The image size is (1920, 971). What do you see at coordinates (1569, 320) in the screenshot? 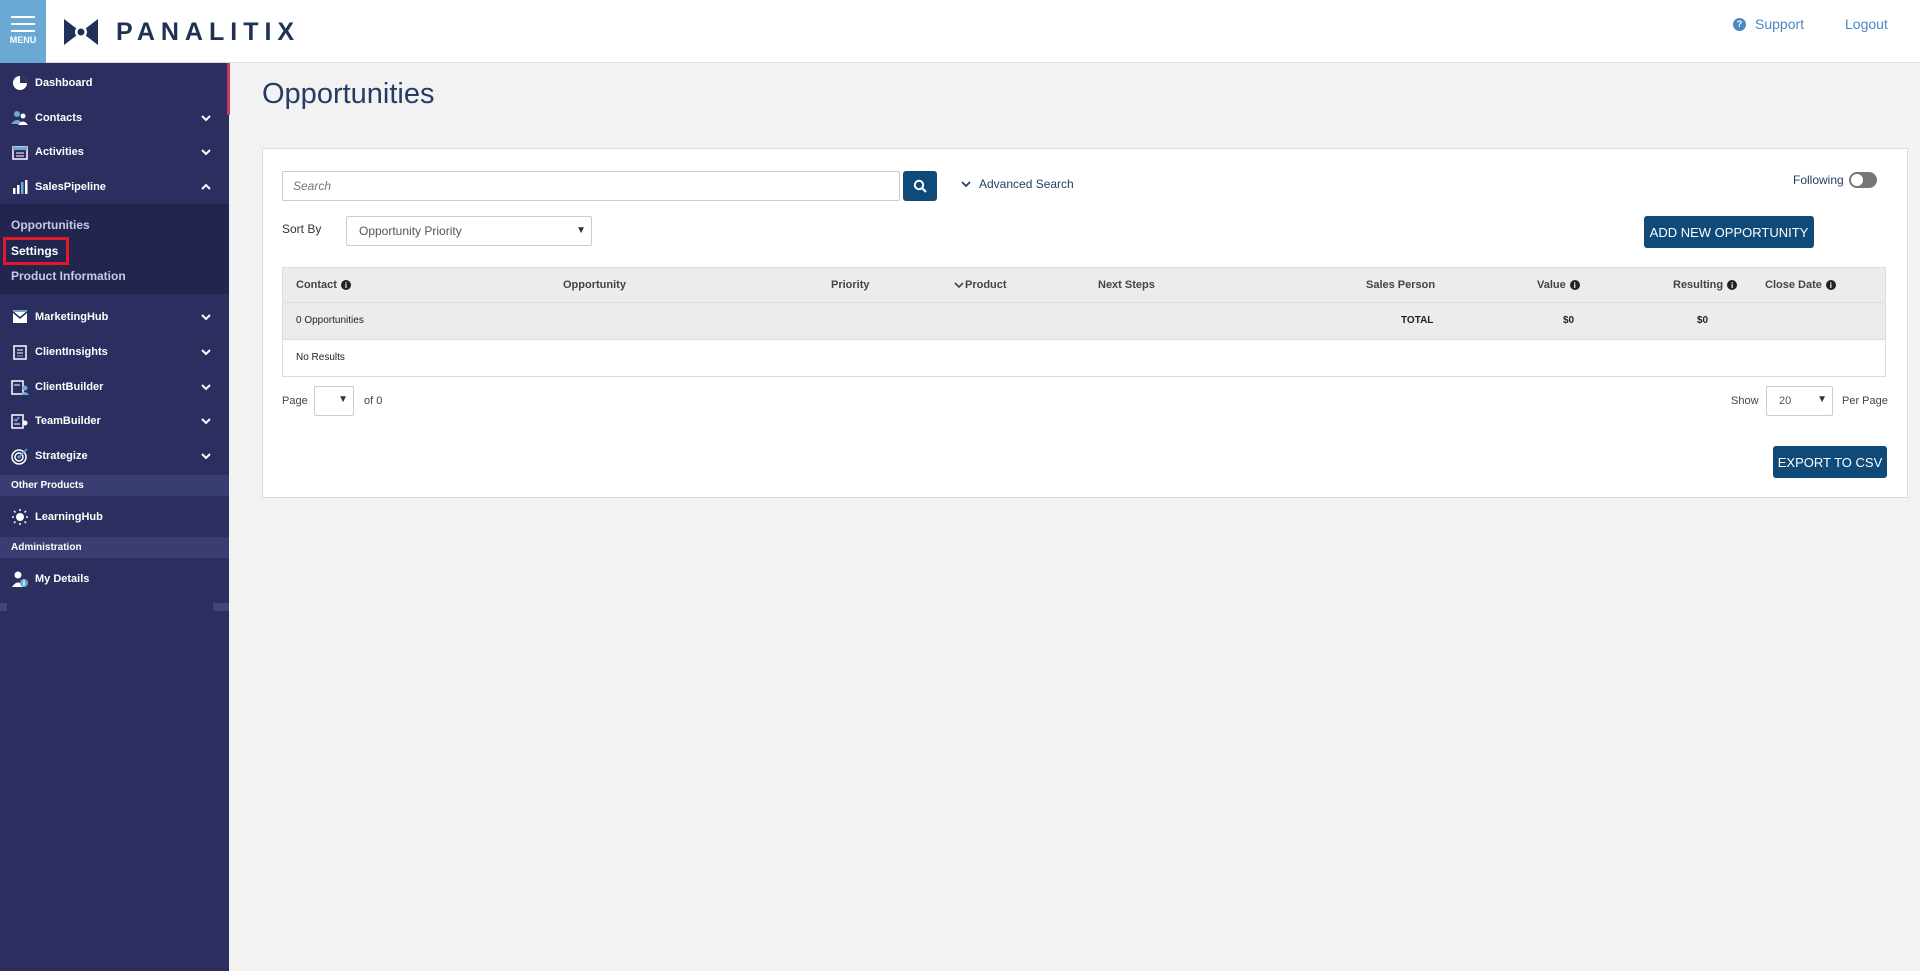
I see `value-total: $0` at bounding box center [1569, 320].